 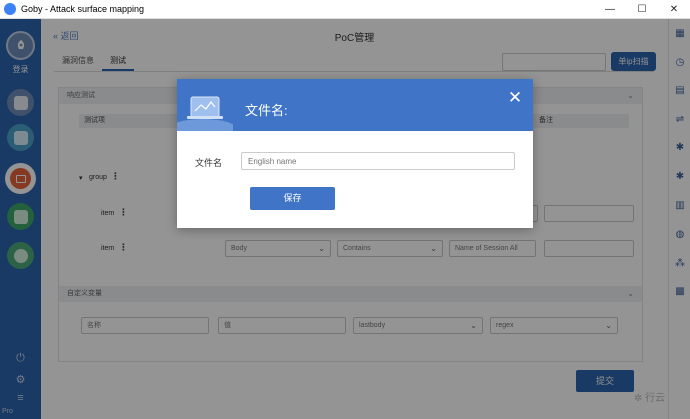 I want to click on window-titlebar: Goby - Attack surface mapping — ☐ ✕, so click(x=345, y=9).